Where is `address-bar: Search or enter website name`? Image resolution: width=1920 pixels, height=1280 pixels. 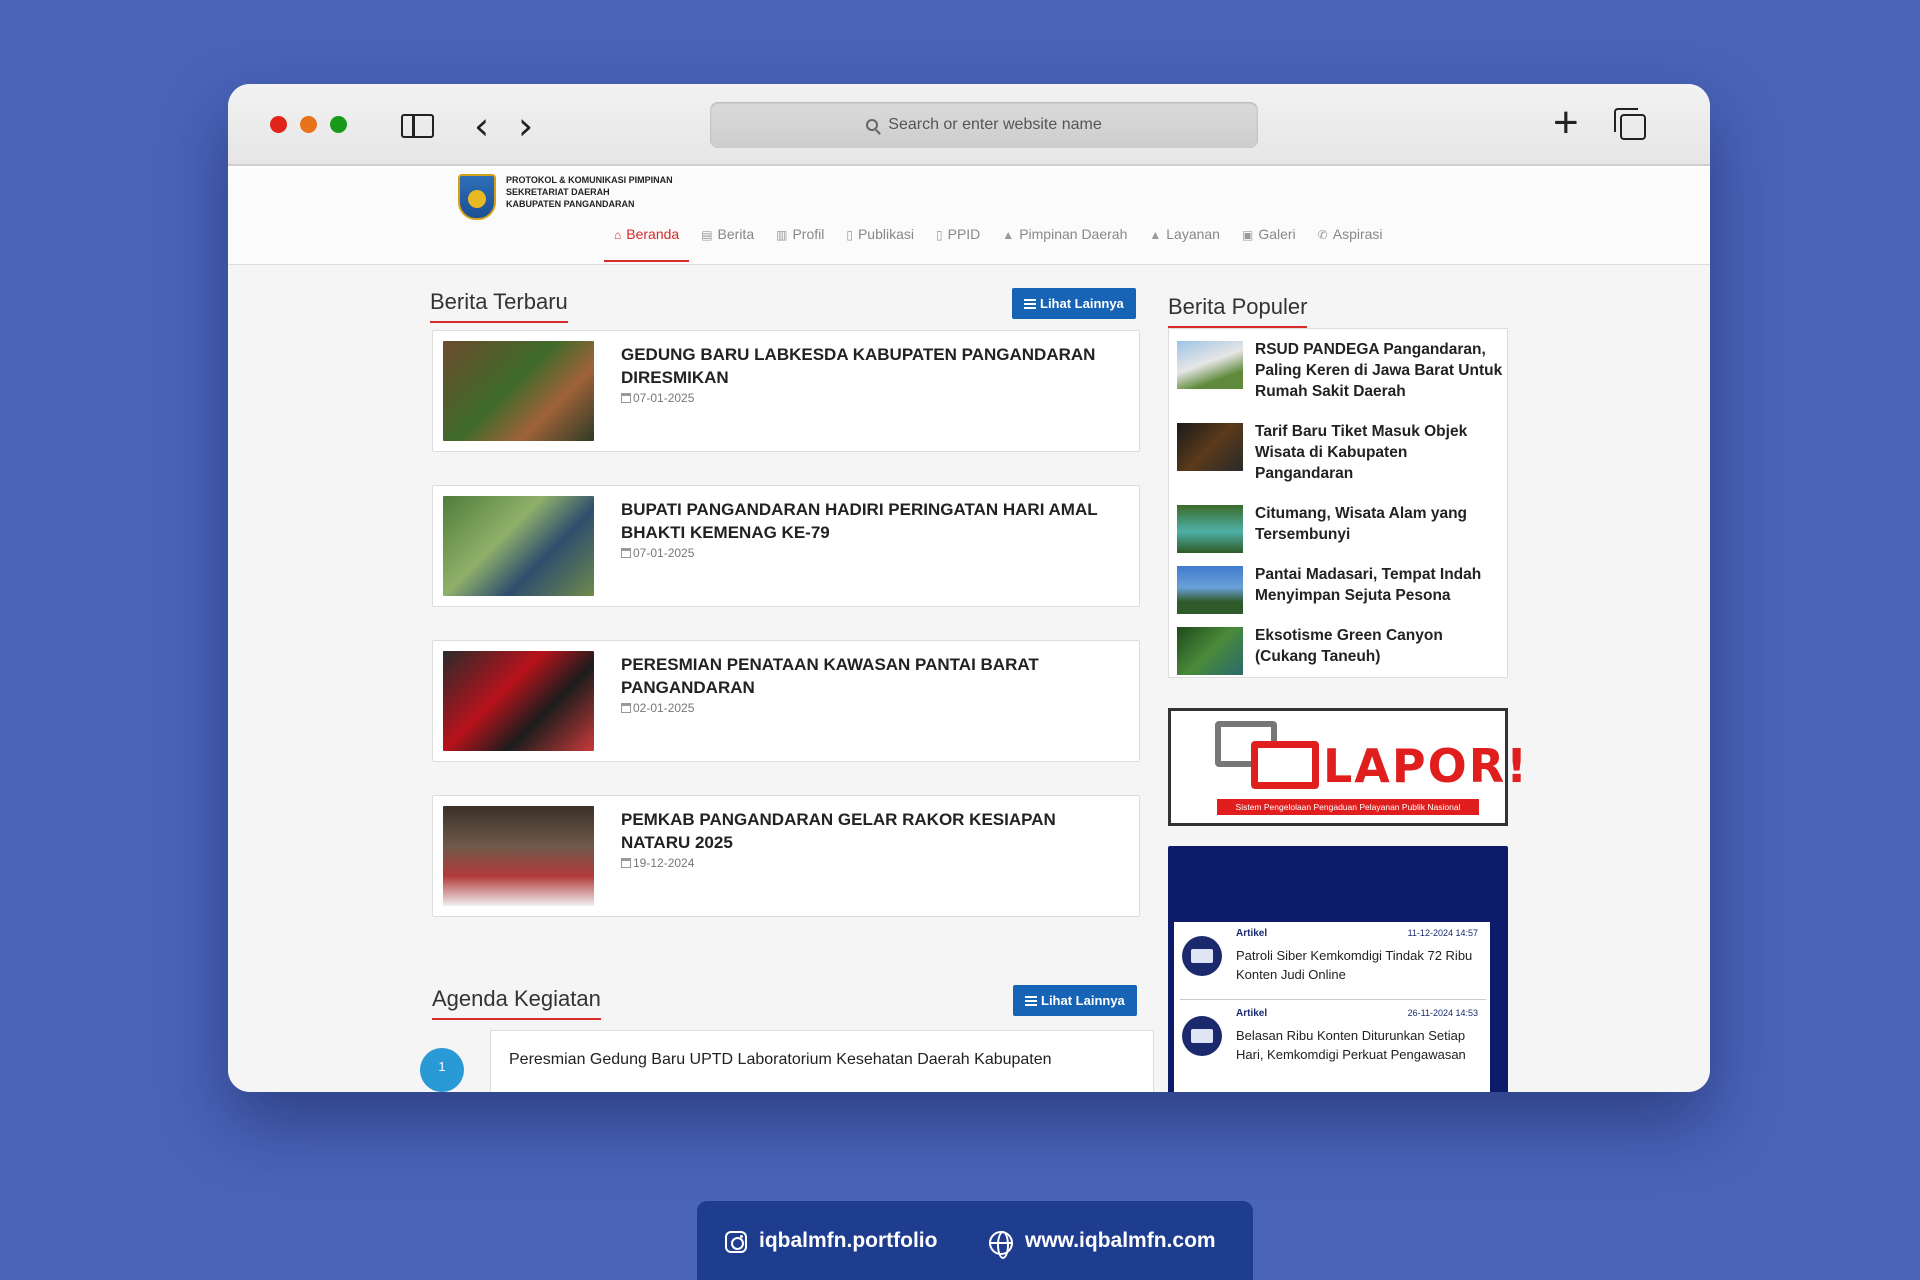 address-bar: Search or enter website name is located at coordinates (984, 125).